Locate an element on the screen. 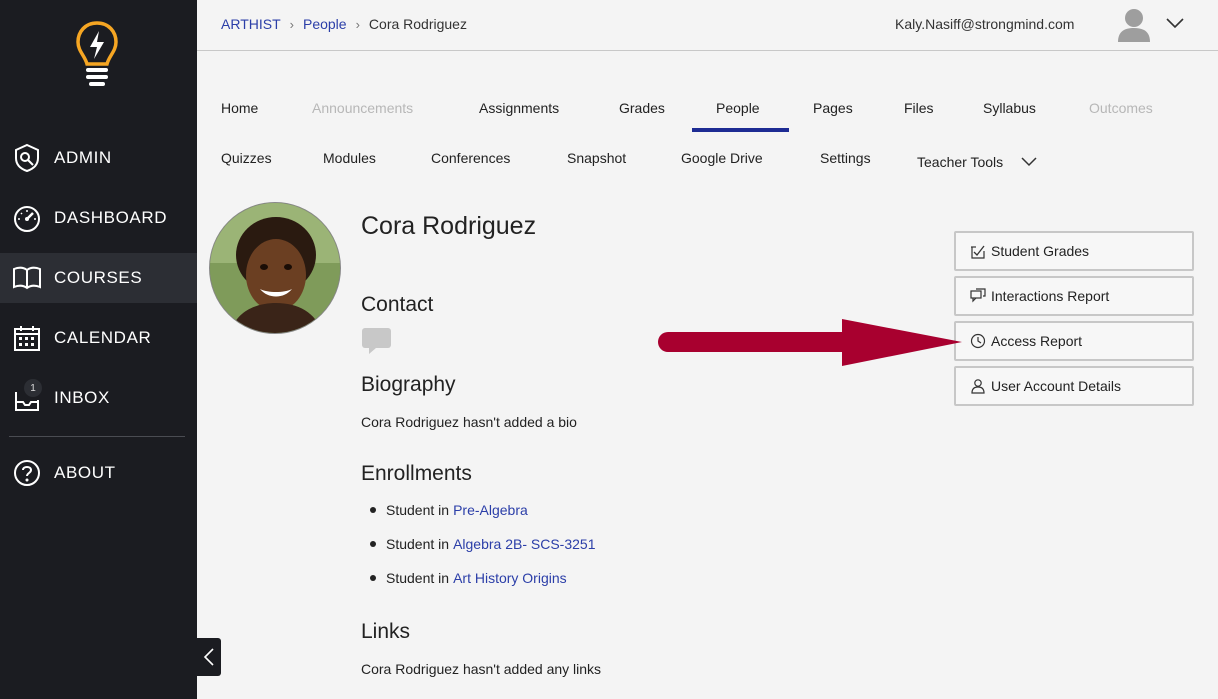 The image size is (1218, 699). tab-grades: Grades is located at coordinates (642, 108).